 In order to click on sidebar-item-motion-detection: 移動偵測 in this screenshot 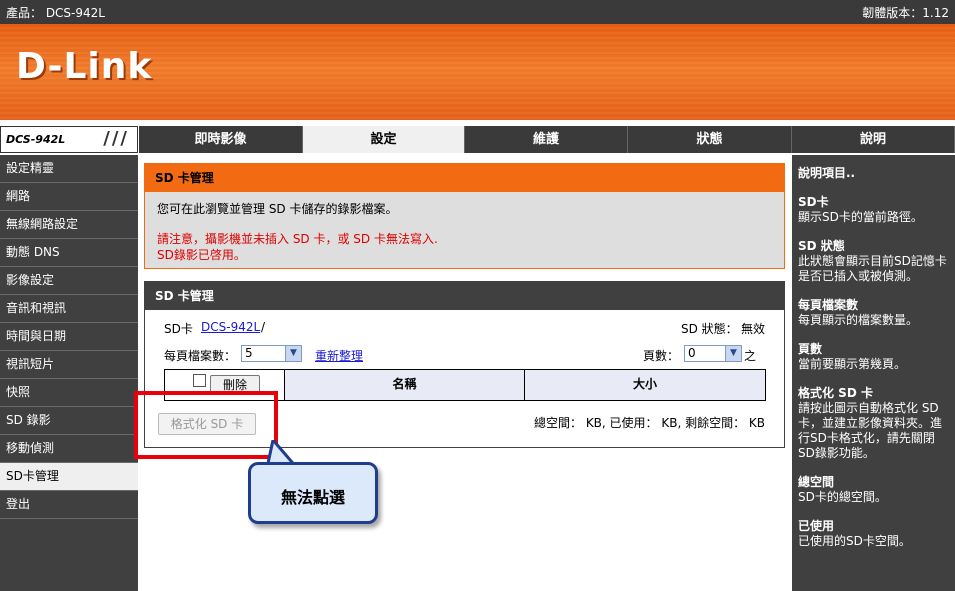, I will do `click(69, 449)`.